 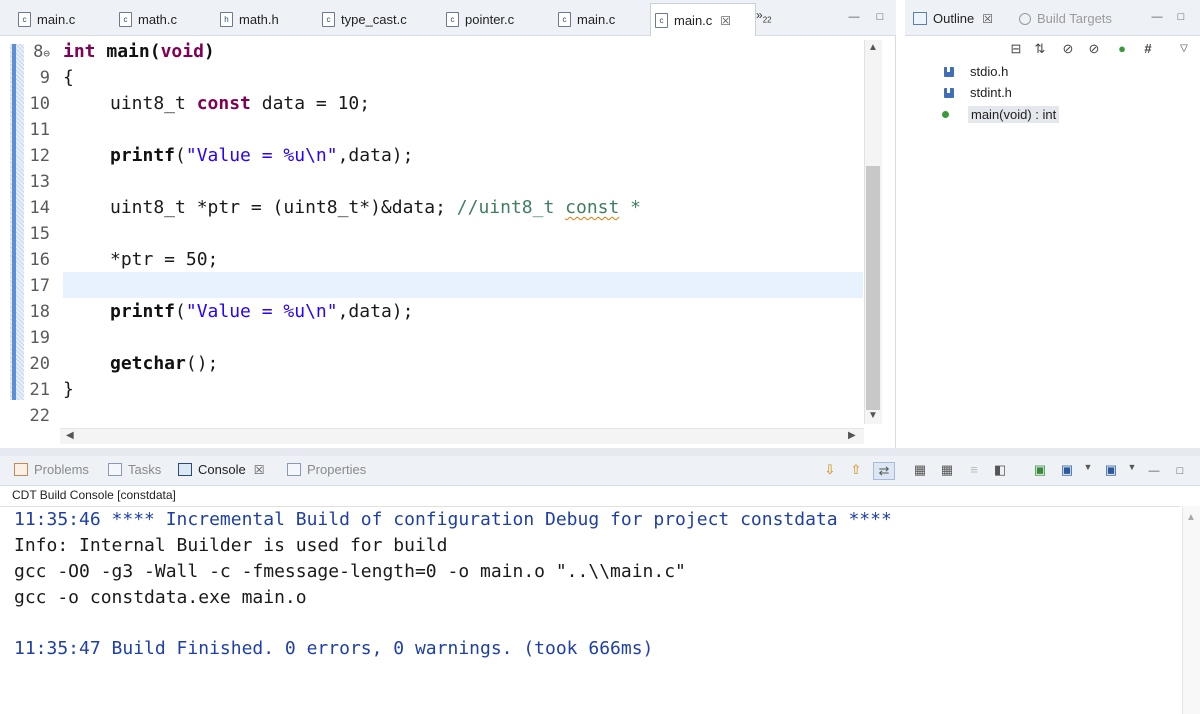 What do you see at coordinates (1094, 49) in the screenshot?
I see `hide-static-icon: ⊘` at bounding box center [1094, 49].